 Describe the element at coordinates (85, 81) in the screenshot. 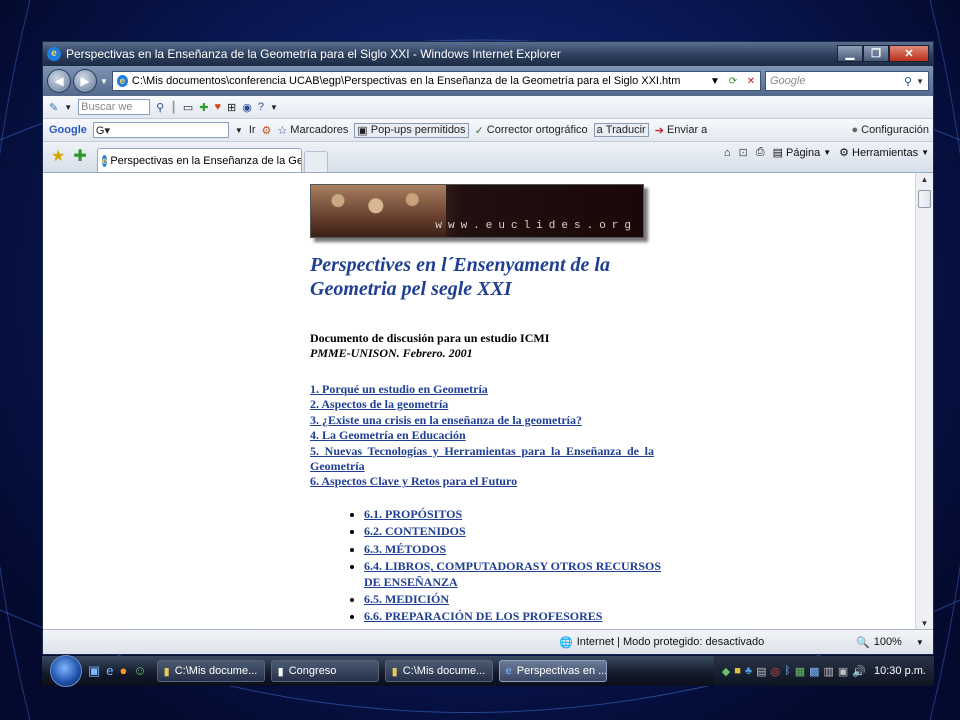

I see `forward-button: ▶` at that location.